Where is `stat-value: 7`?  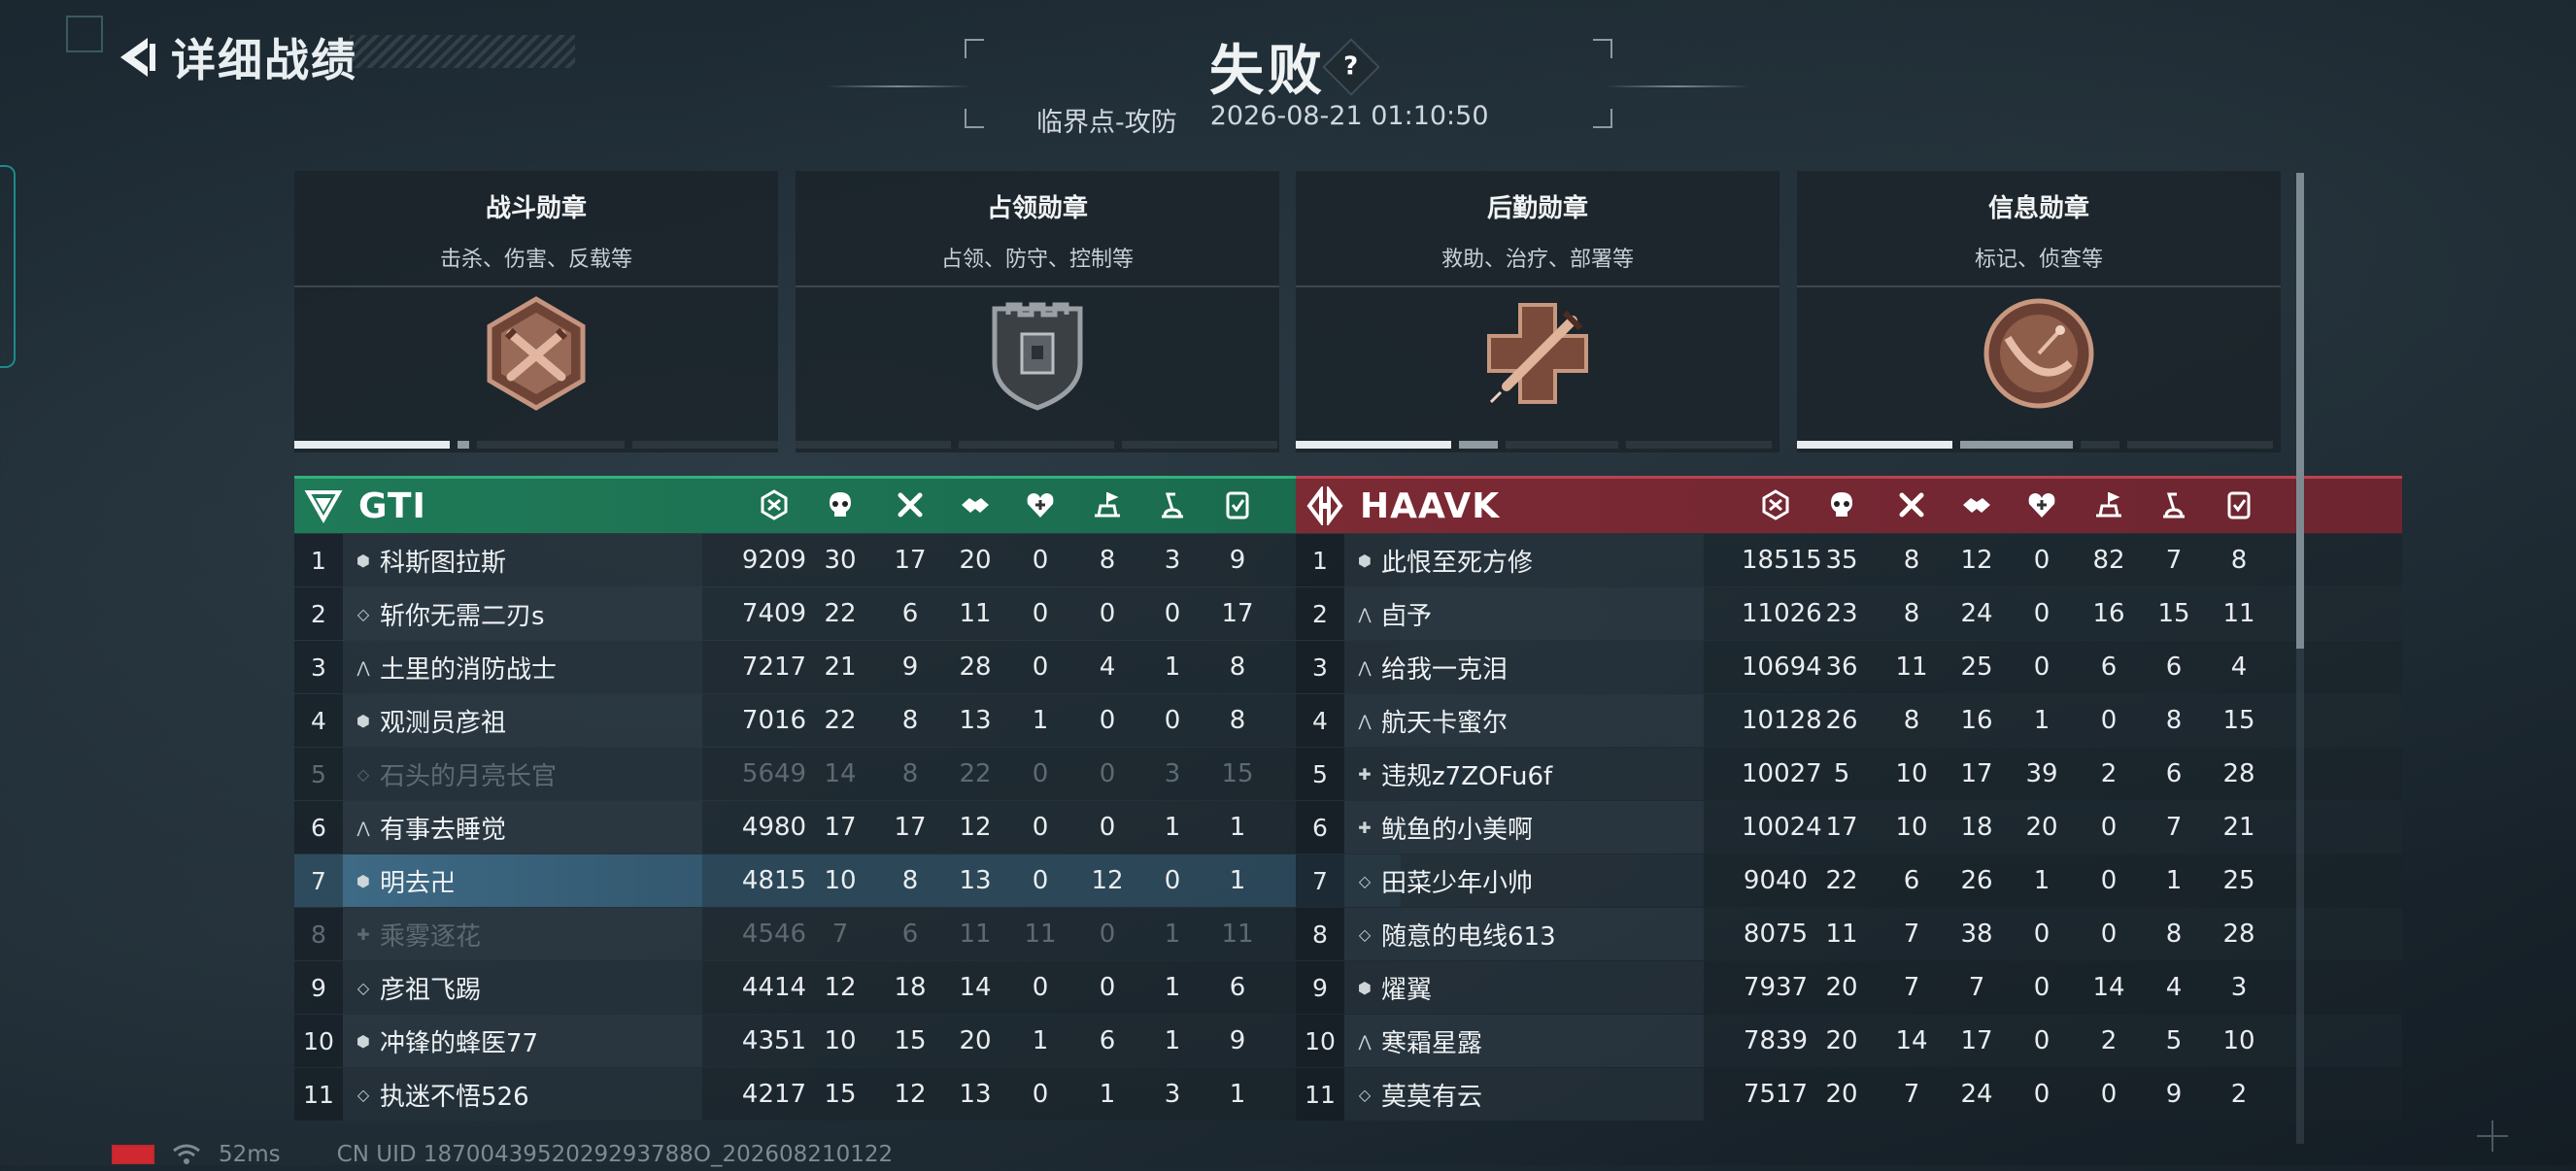
stat-value: 7 is located at coordinates (840, 934).